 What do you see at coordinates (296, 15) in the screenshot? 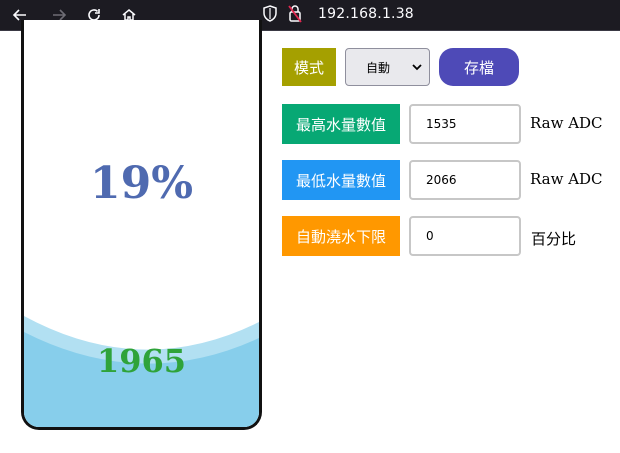
I see `lock-warning-icon` at bounding box center [296, 15].